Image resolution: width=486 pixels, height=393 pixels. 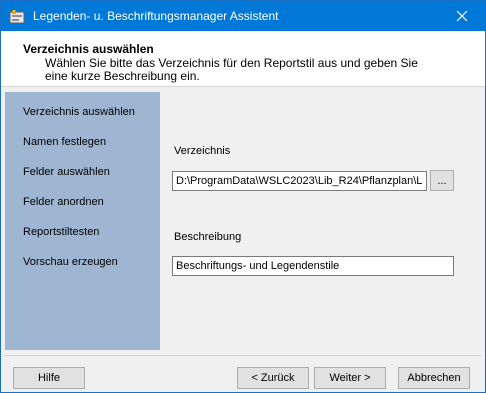 I want to click on description-input: Beschriftungs- und Legendenstile, so click(x=313, y=266).